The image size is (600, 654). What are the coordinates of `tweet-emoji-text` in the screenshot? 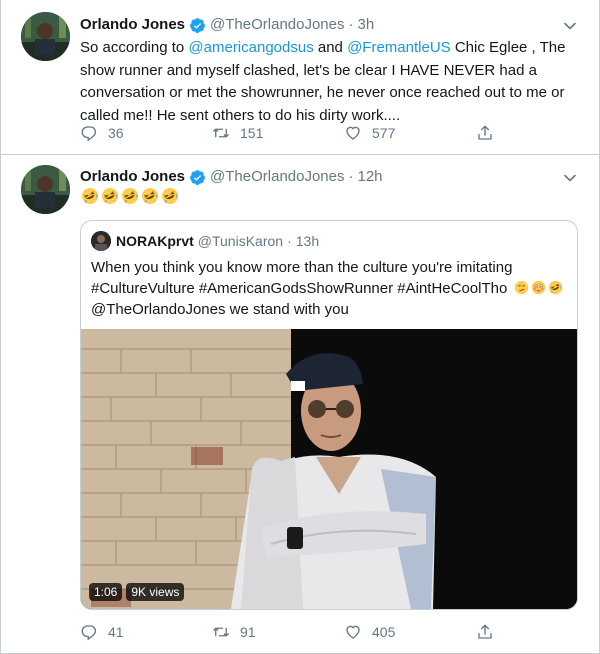 It's located at (130, 196).